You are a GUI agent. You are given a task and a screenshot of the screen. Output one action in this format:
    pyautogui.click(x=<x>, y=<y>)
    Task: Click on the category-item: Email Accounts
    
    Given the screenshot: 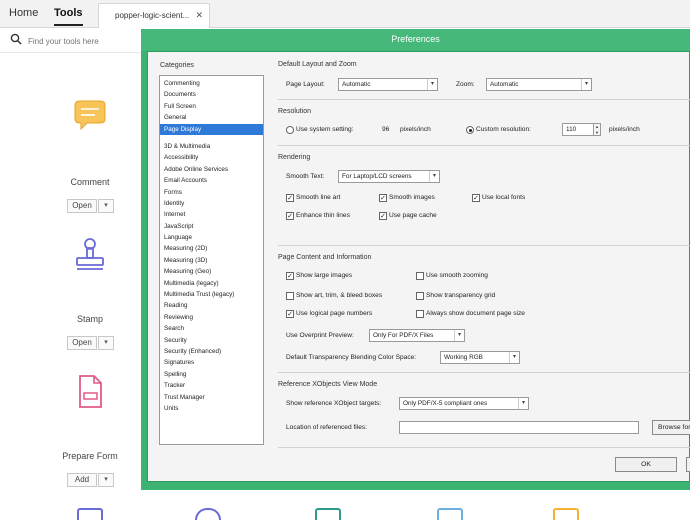 What is the action you would take?
    pyautogui.click(x=211, y=180)
    